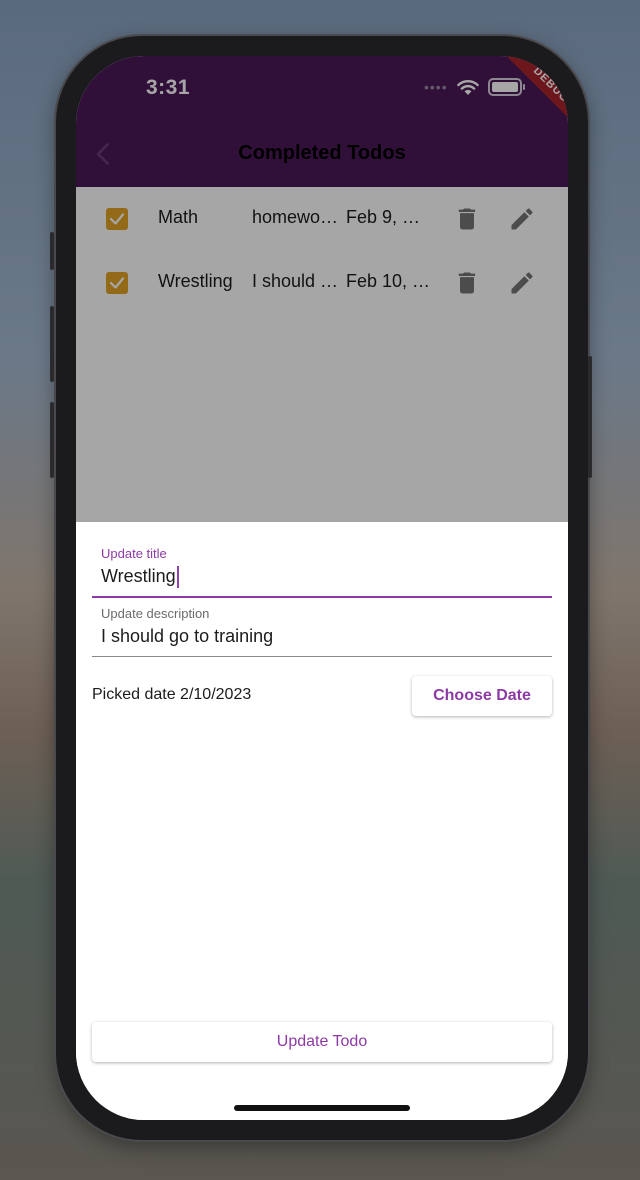  I want to click on description-field-label: Update description, so click(155, 613).